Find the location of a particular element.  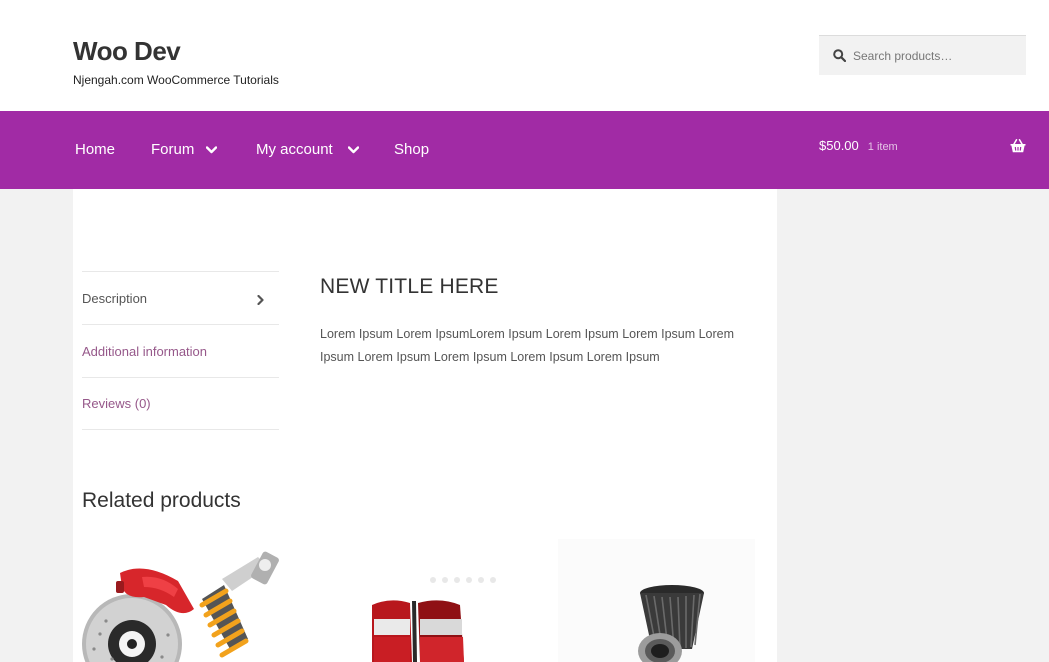

nav-item-forum: Forum is located at coordinates (184, 149).